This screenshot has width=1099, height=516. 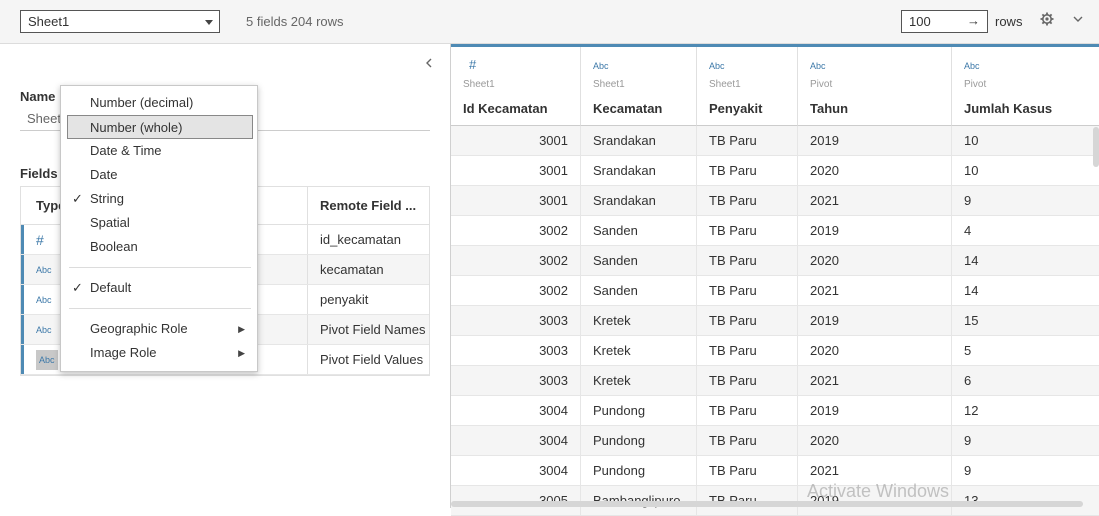 What do you see at coordinates (829, 108) in the screenshot?
I see `column-name: Tahun` at bounding box center [829, 108].